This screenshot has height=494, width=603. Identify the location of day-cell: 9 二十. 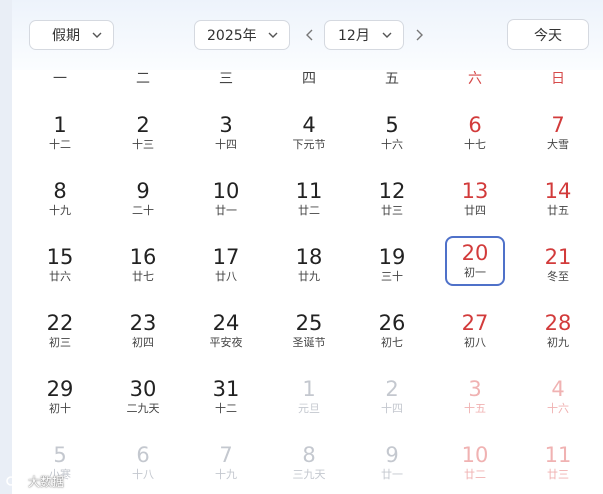
(143, 199).